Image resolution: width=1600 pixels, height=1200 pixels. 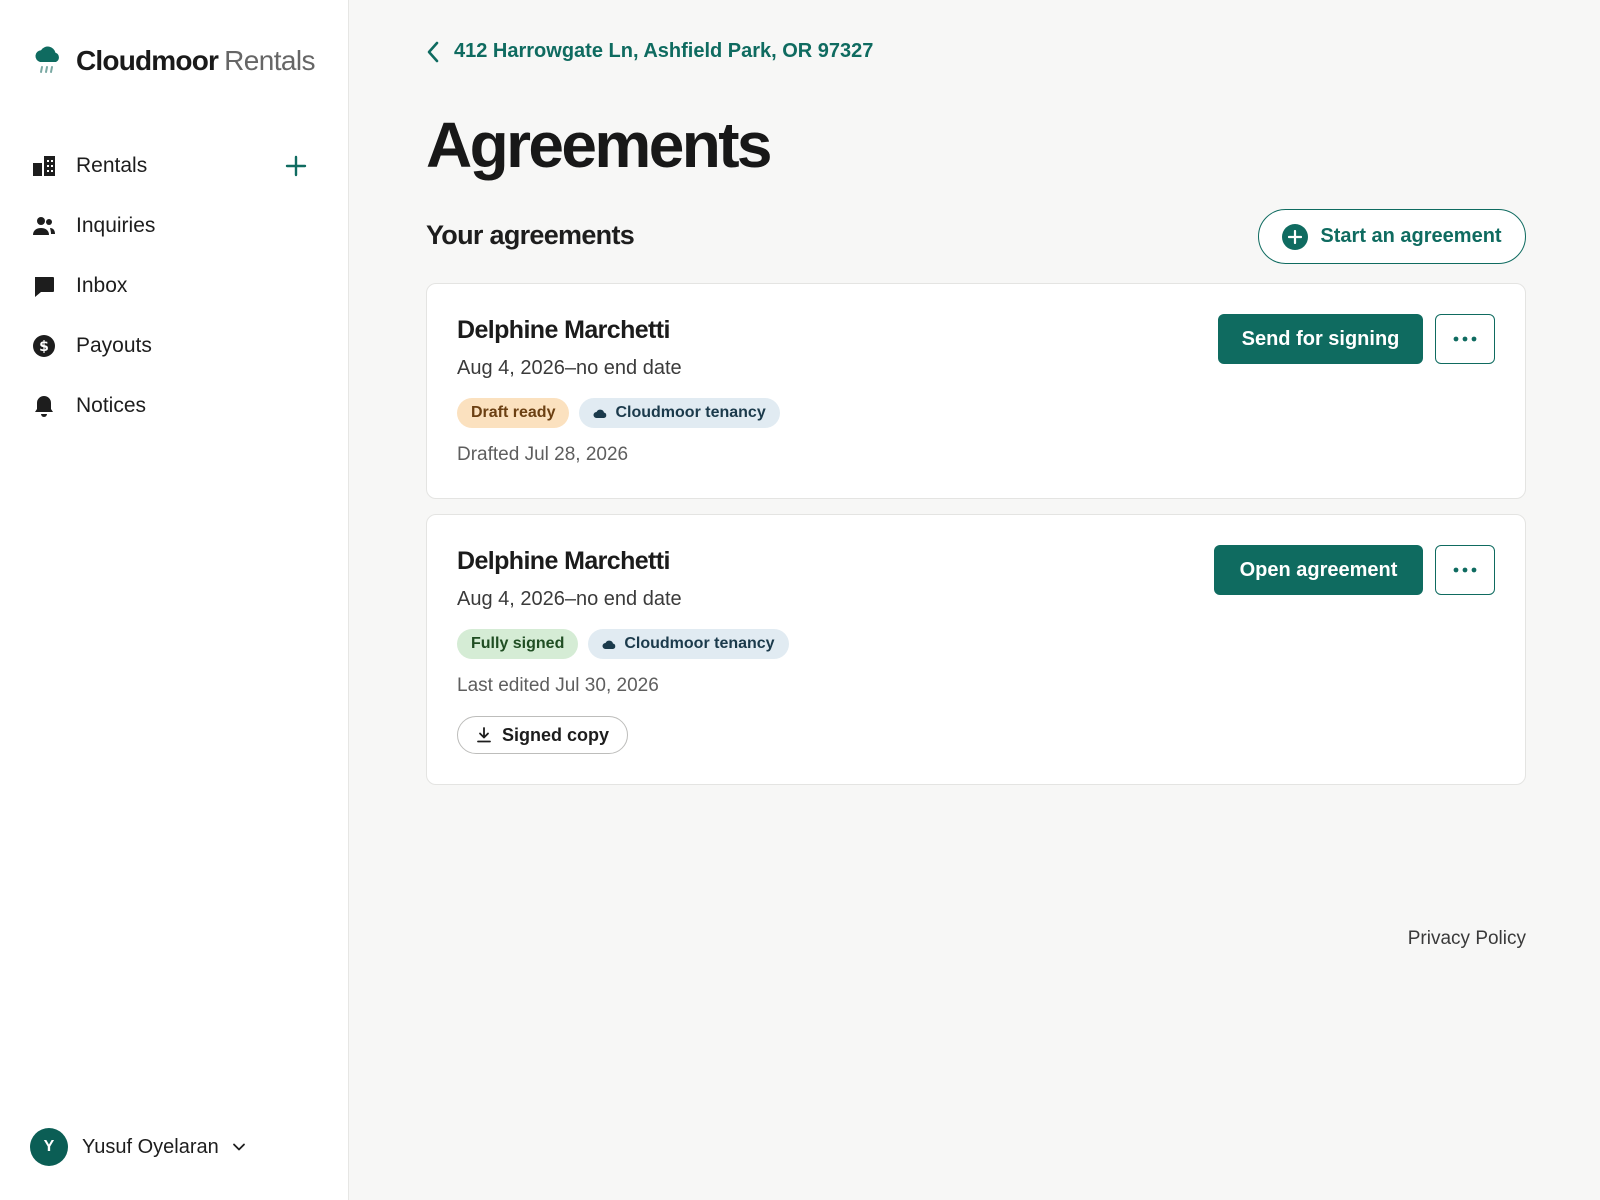 I want to click on chevron-down-icon, so click(x=238, y=1147).